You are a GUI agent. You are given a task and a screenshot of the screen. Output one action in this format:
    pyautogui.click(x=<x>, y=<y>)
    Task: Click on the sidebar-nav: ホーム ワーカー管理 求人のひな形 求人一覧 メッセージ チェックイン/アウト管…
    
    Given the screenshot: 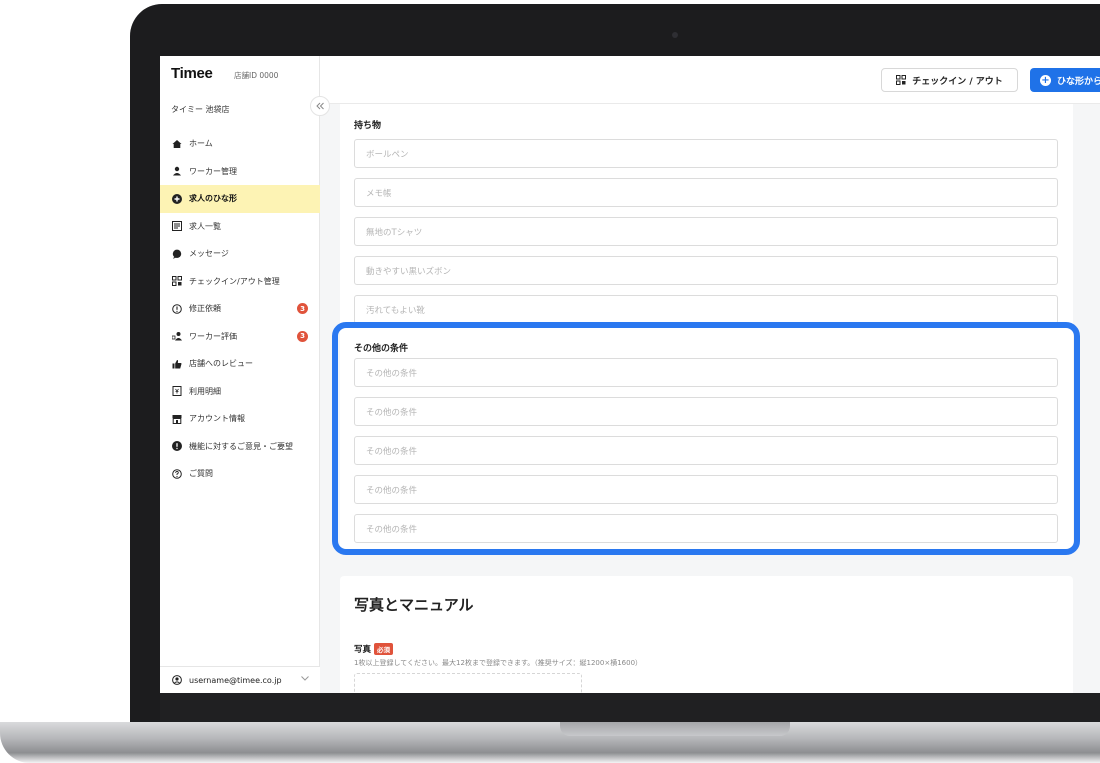 What is the action you would take?
    pyautogui.click(x=240, y=309)
    